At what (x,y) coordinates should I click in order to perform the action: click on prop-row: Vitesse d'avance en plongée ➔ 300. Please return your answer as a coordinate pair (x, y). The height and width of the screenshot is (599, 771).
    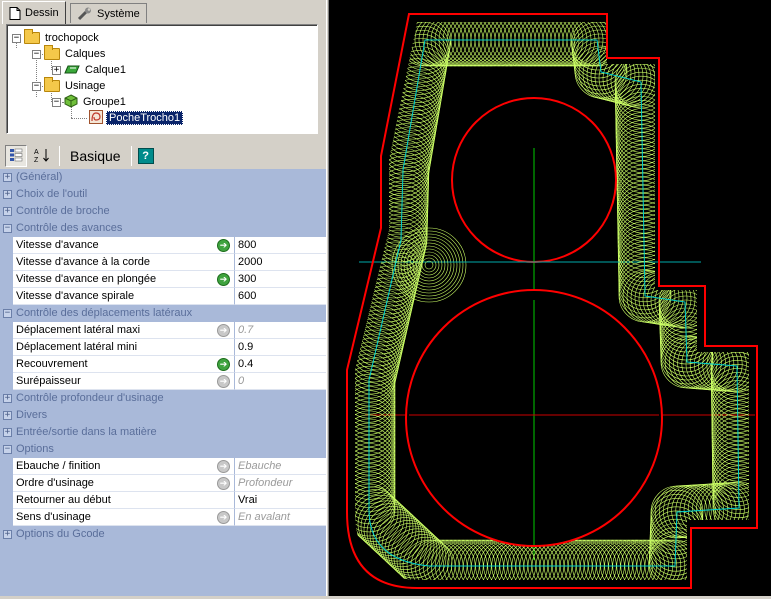
    Looking at the image, I should click on (163, 279).